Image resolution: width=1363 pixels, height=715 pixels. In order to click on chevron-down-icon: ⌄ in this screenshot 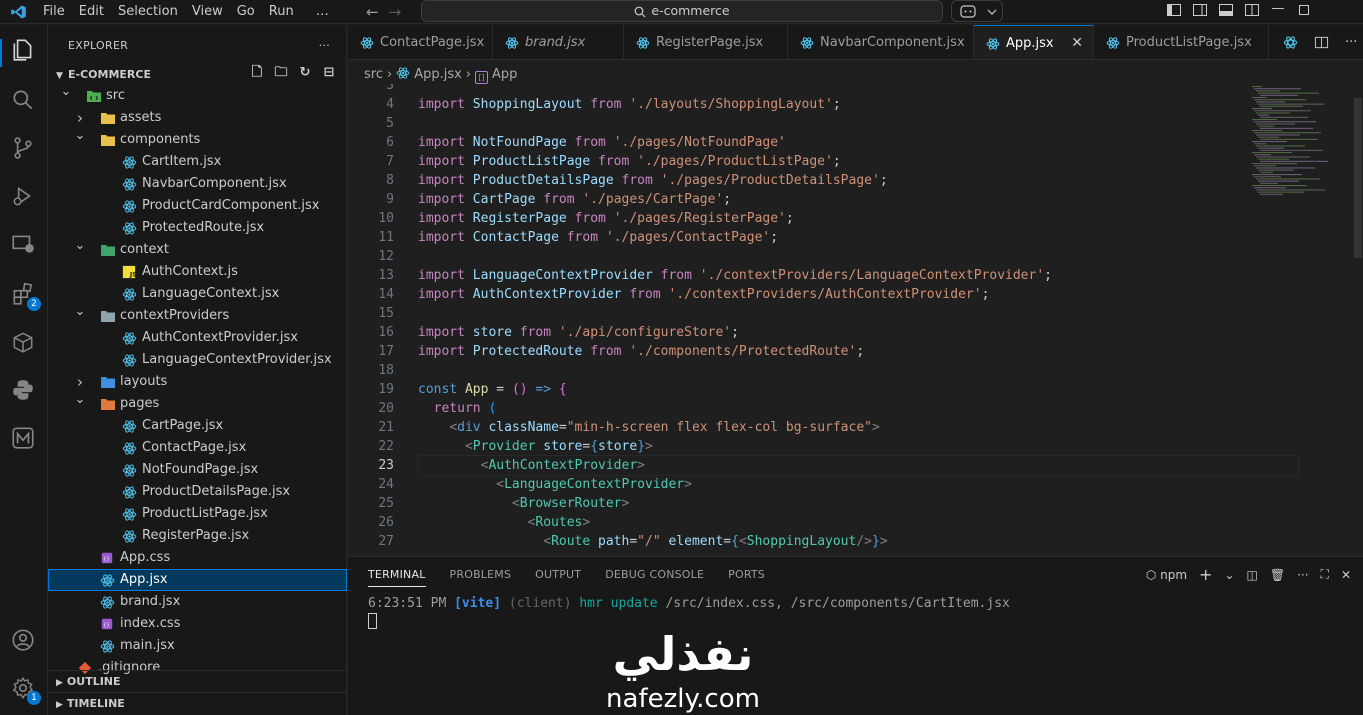, I will do `click(1229, 575)`.